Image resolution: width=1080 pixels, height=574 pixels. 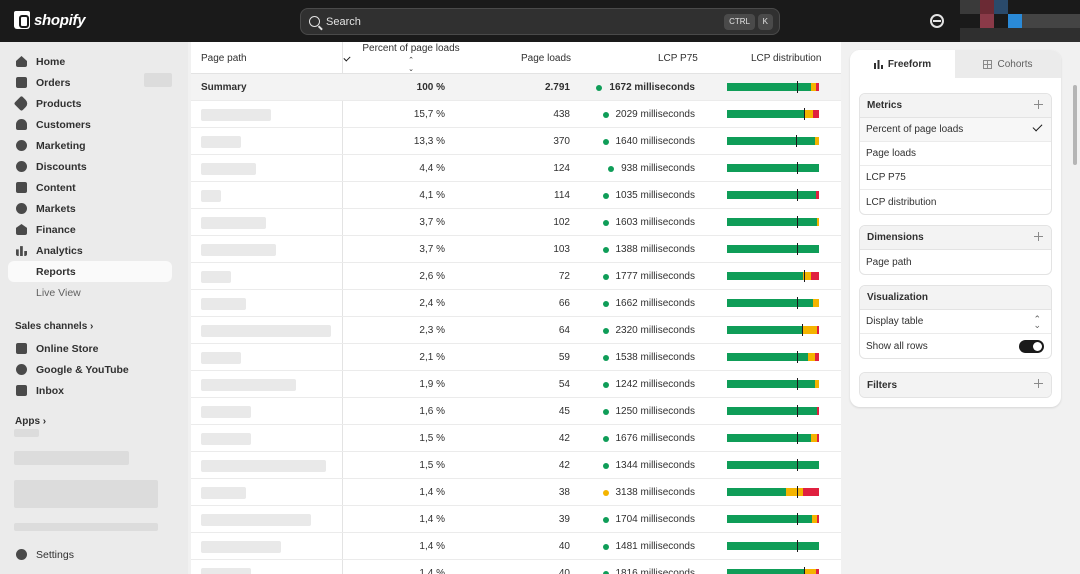 What do you see at coordinates (955, 385) in the screenshot?
I see `filters-header: Filters` at bounding box center [955, 385].